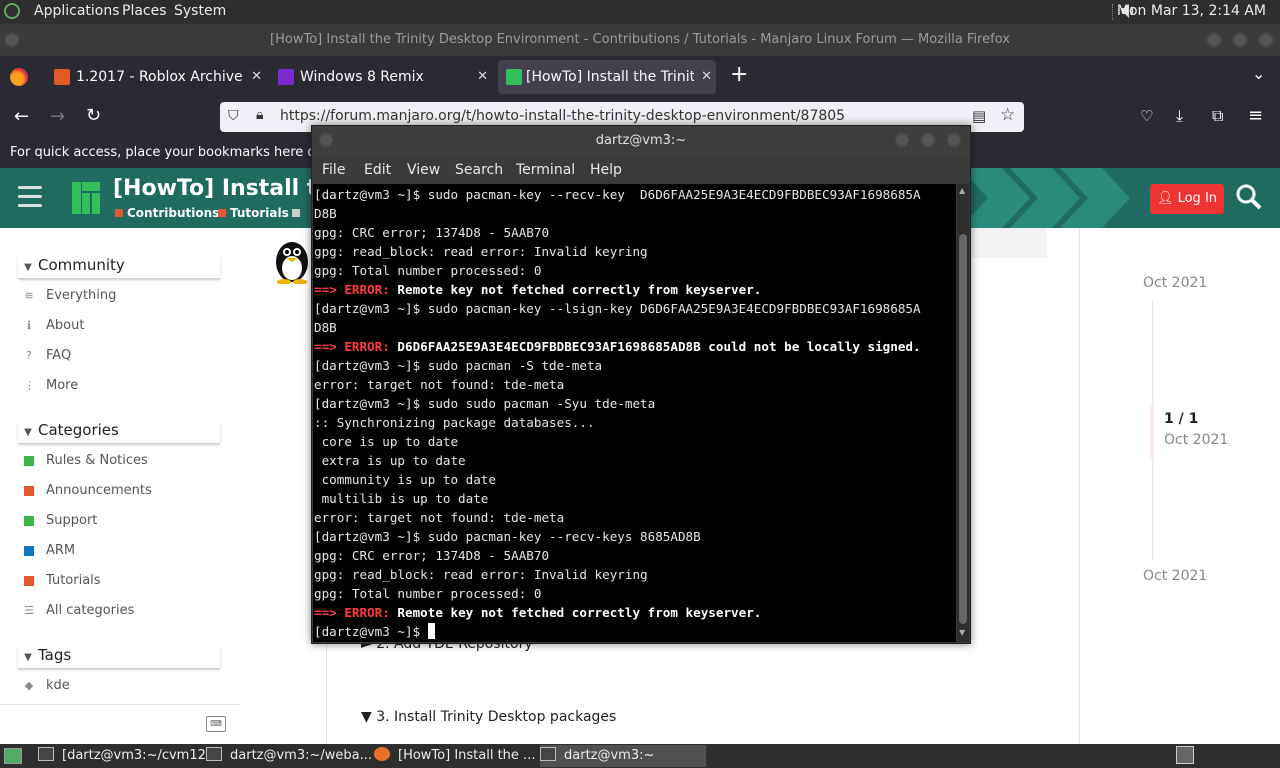 The image size is (1280, 768). What do you see at coordinates (120, 704) in the screenshot?
I see `sidebar-divider` at bounding box center [120, 704].